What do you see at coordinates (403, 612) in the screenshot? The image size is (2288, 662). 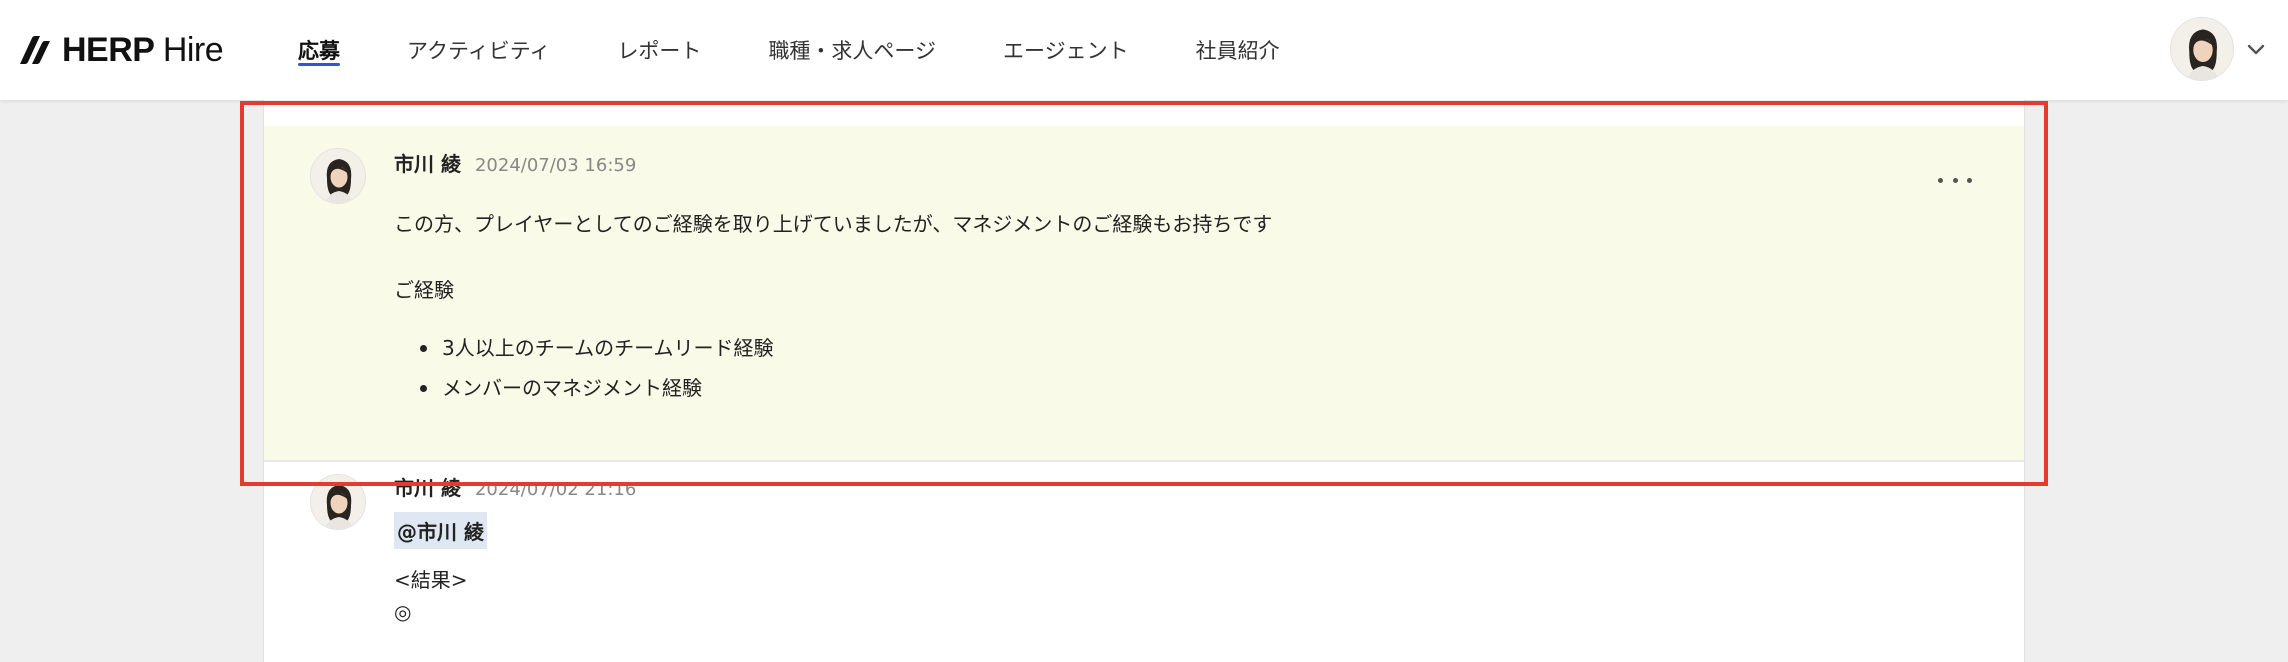 I see `comment-line: ◎` at bounding box center [403, 612].